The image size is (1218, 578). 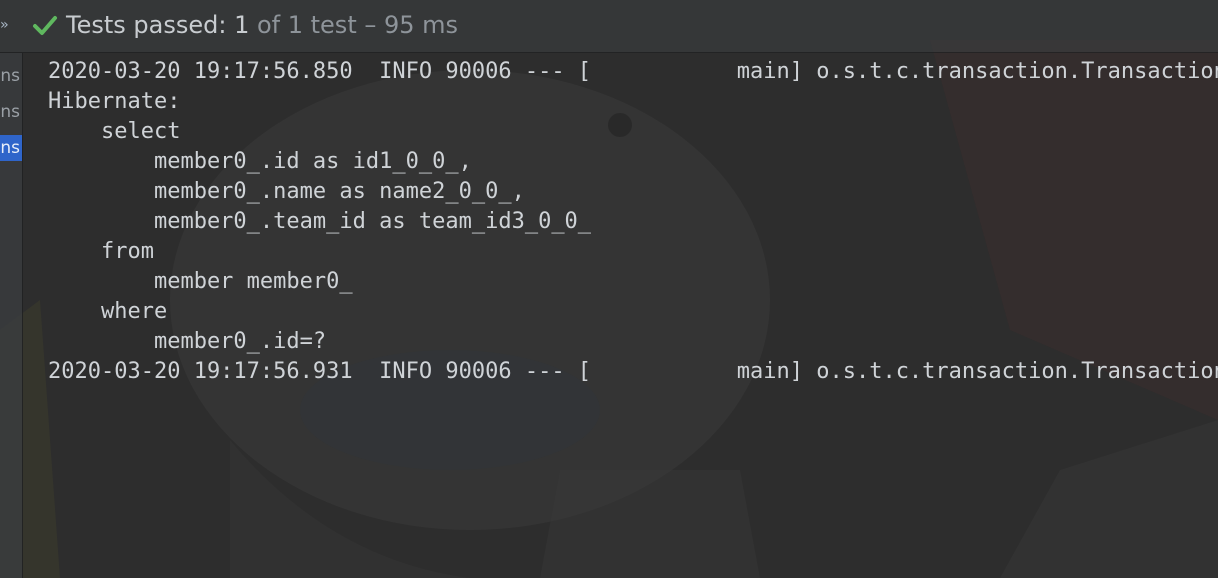 What do you see at coordinates (609, 26) in the screenshot?
I see `test-status-bar: » Tests passed: 1 of 1 test – 95 ms` at bounding box center [609, 26].